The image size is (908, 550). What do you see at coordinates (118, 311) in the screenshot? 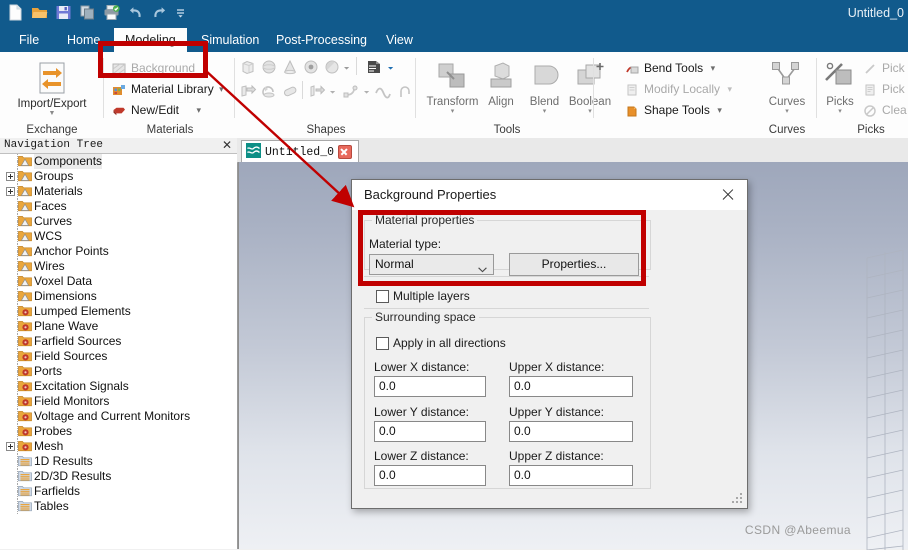
I see `tree-item-lumped-elements: Lumped Elements` at bounding box center [118, 311].